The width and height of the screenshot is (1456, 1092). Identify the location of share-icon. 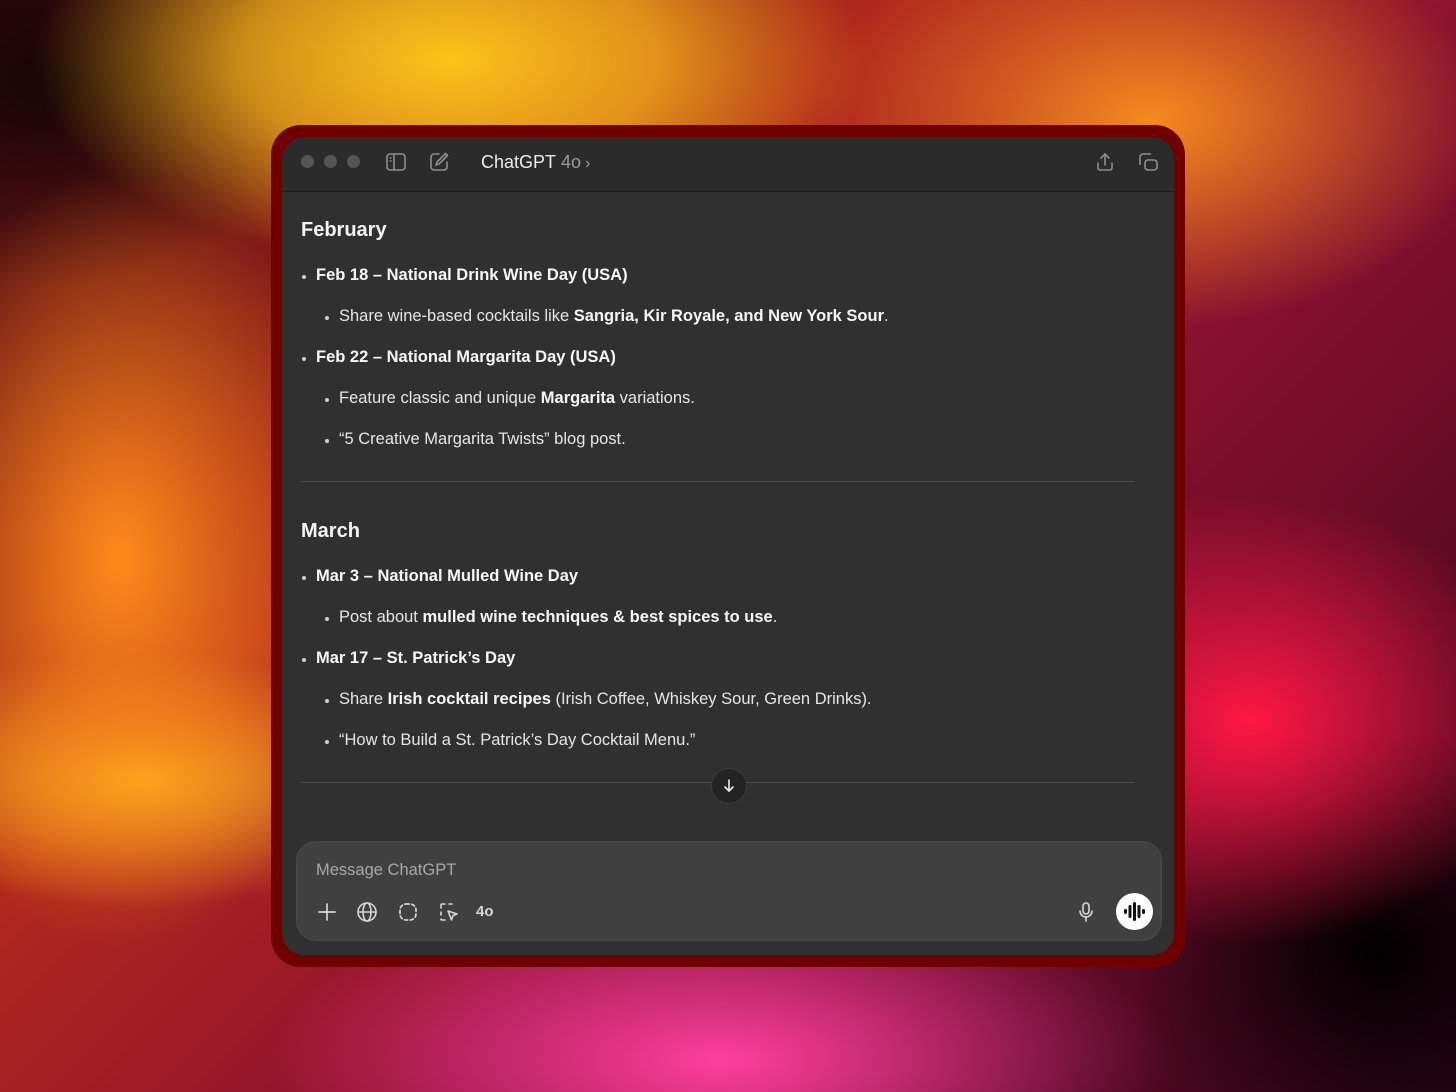
(1105, 162).